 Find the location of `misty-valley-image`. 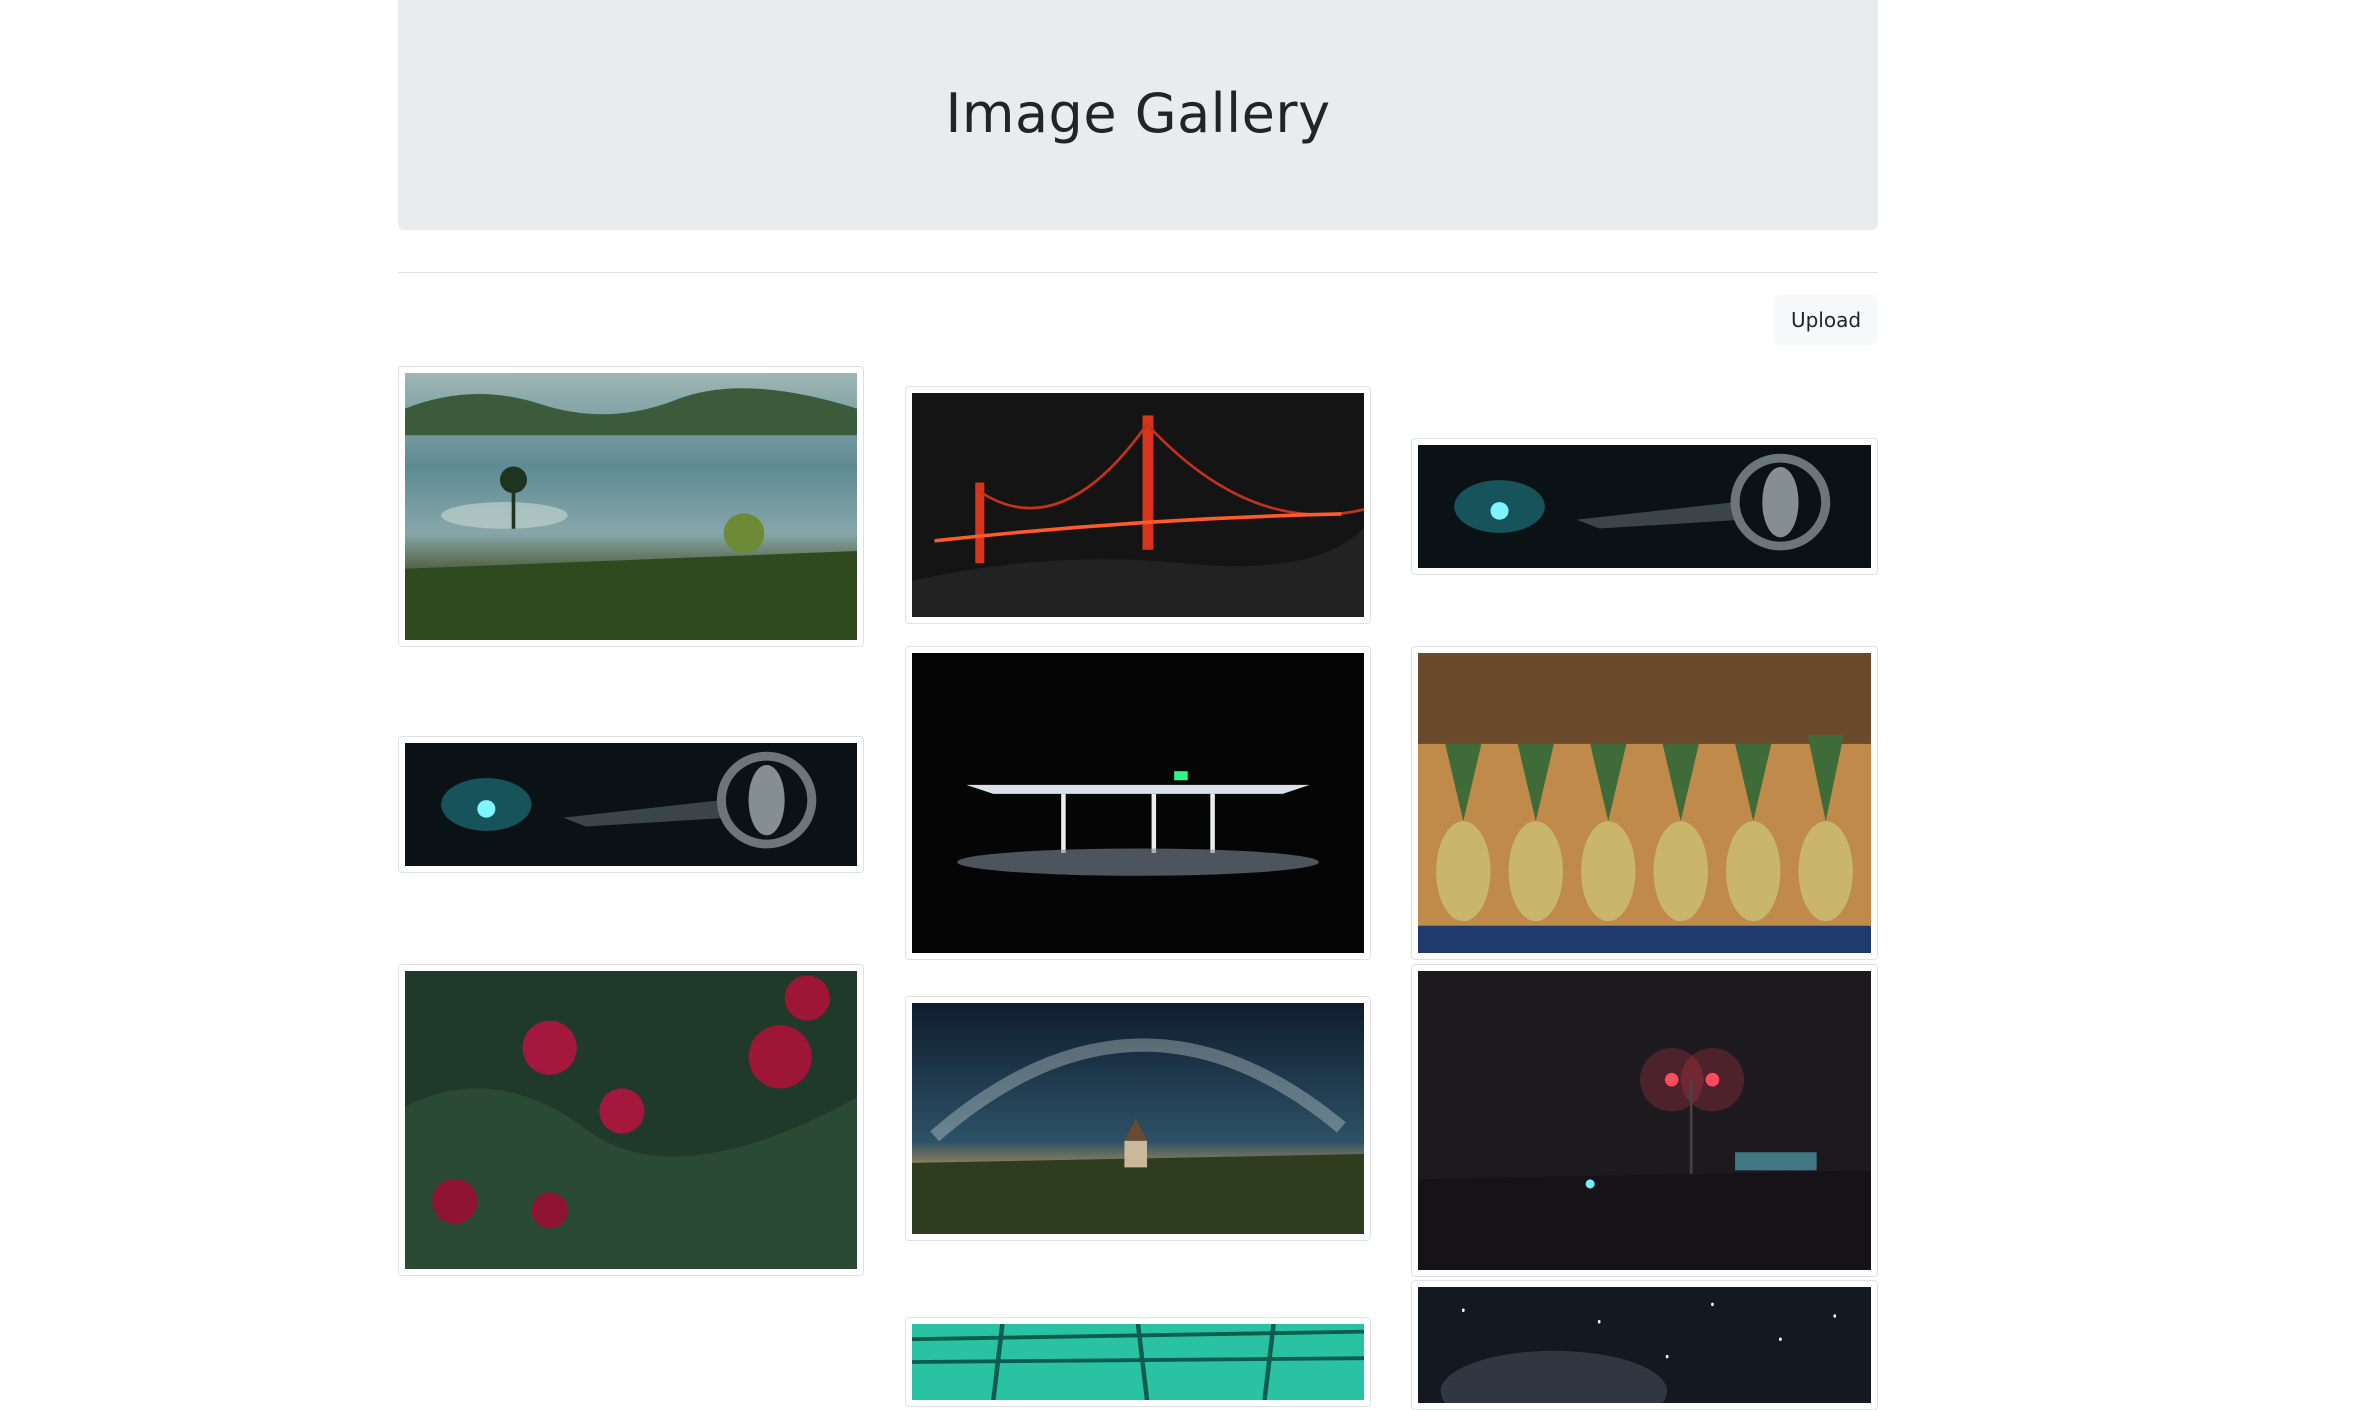

misty-valley-image is located at coordinates (631, 506).